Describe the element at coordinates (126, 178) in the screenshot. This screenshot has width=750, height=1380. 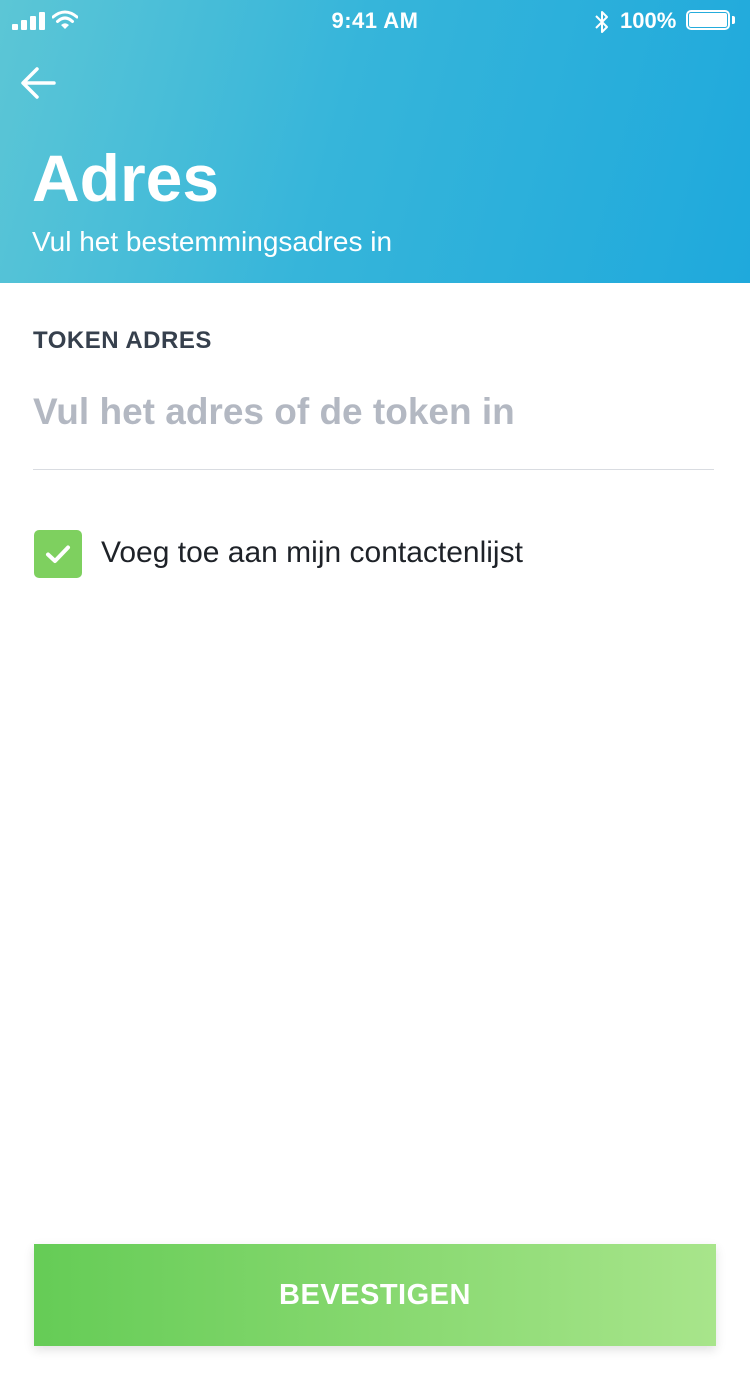
I see `page-title: Adres` at that location.